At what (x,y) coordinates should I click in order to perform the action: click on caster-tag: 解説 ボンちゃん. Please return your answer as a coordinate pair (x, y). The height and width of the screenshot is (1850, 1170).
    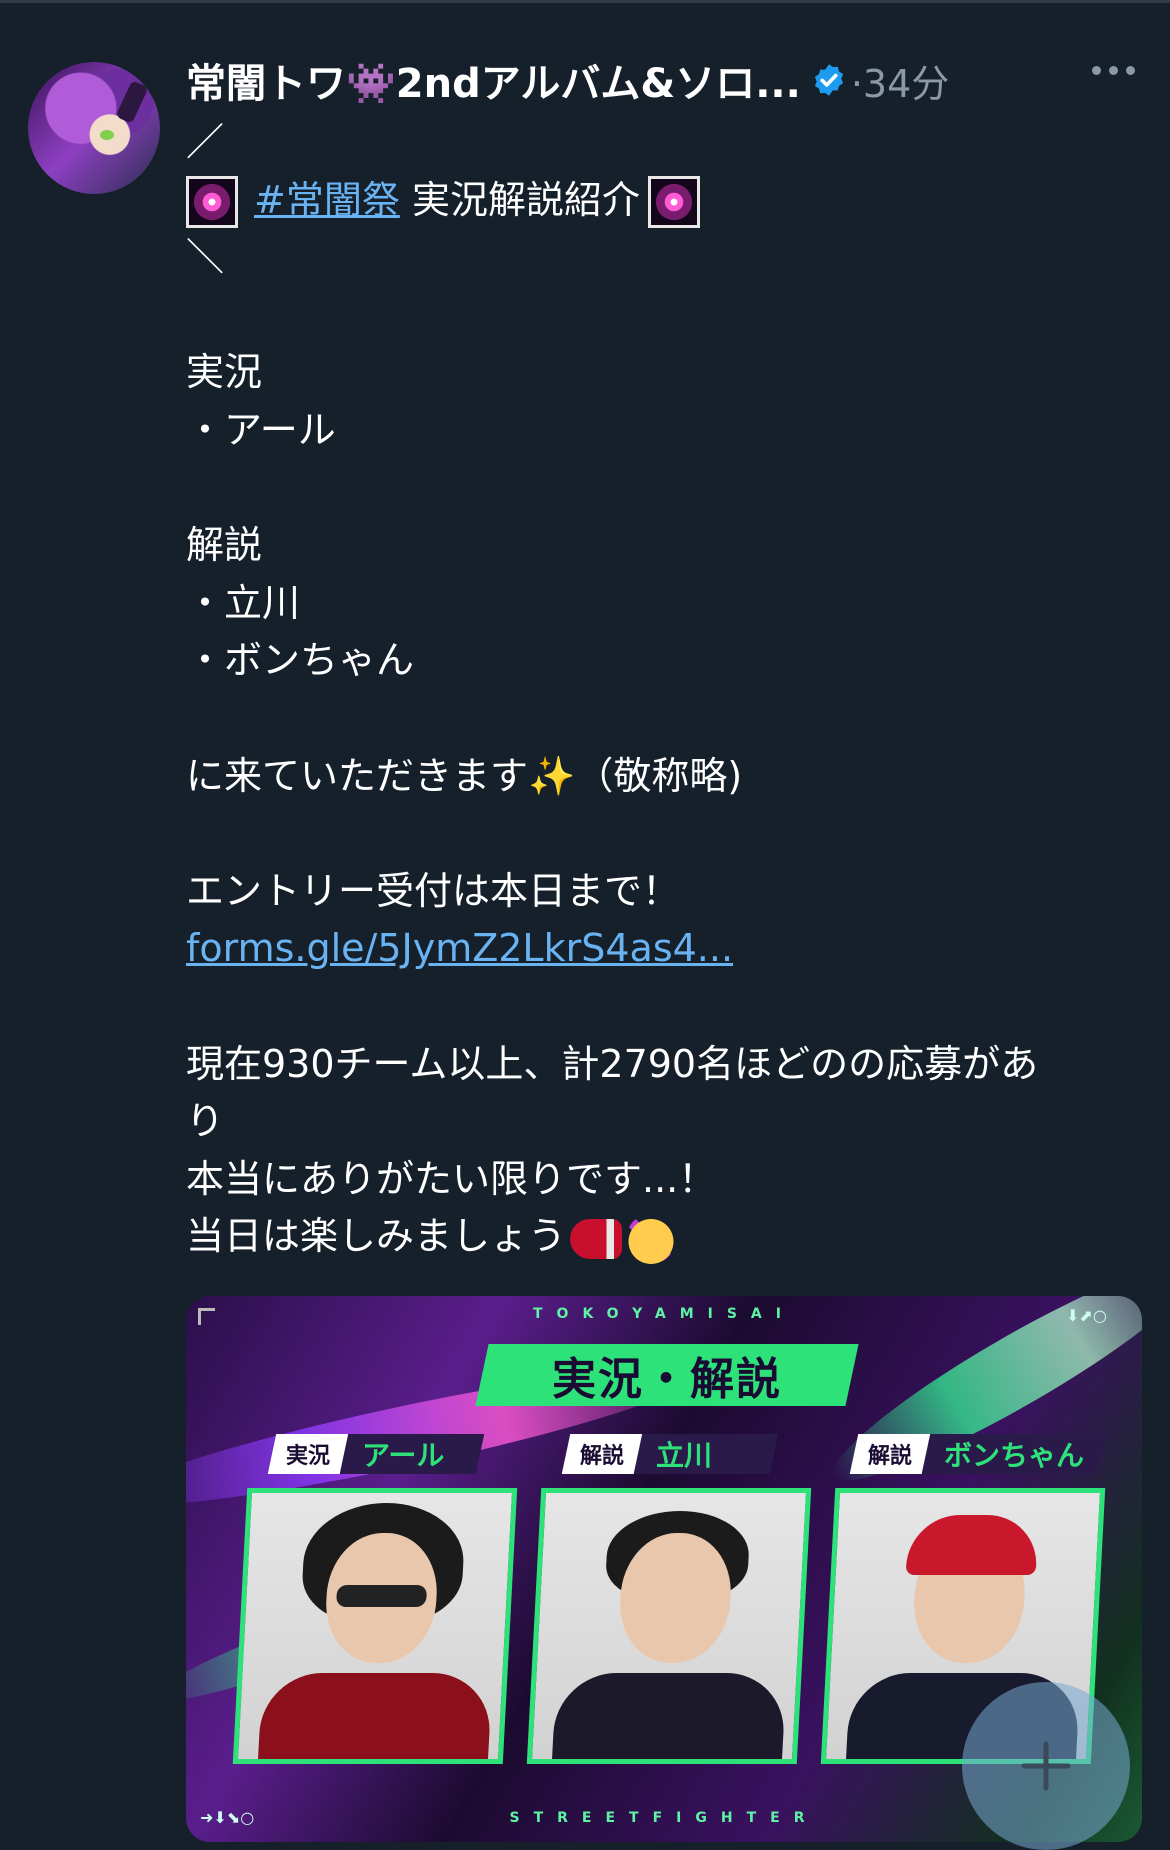
    Looking at the image, I should click on (978, 1454).